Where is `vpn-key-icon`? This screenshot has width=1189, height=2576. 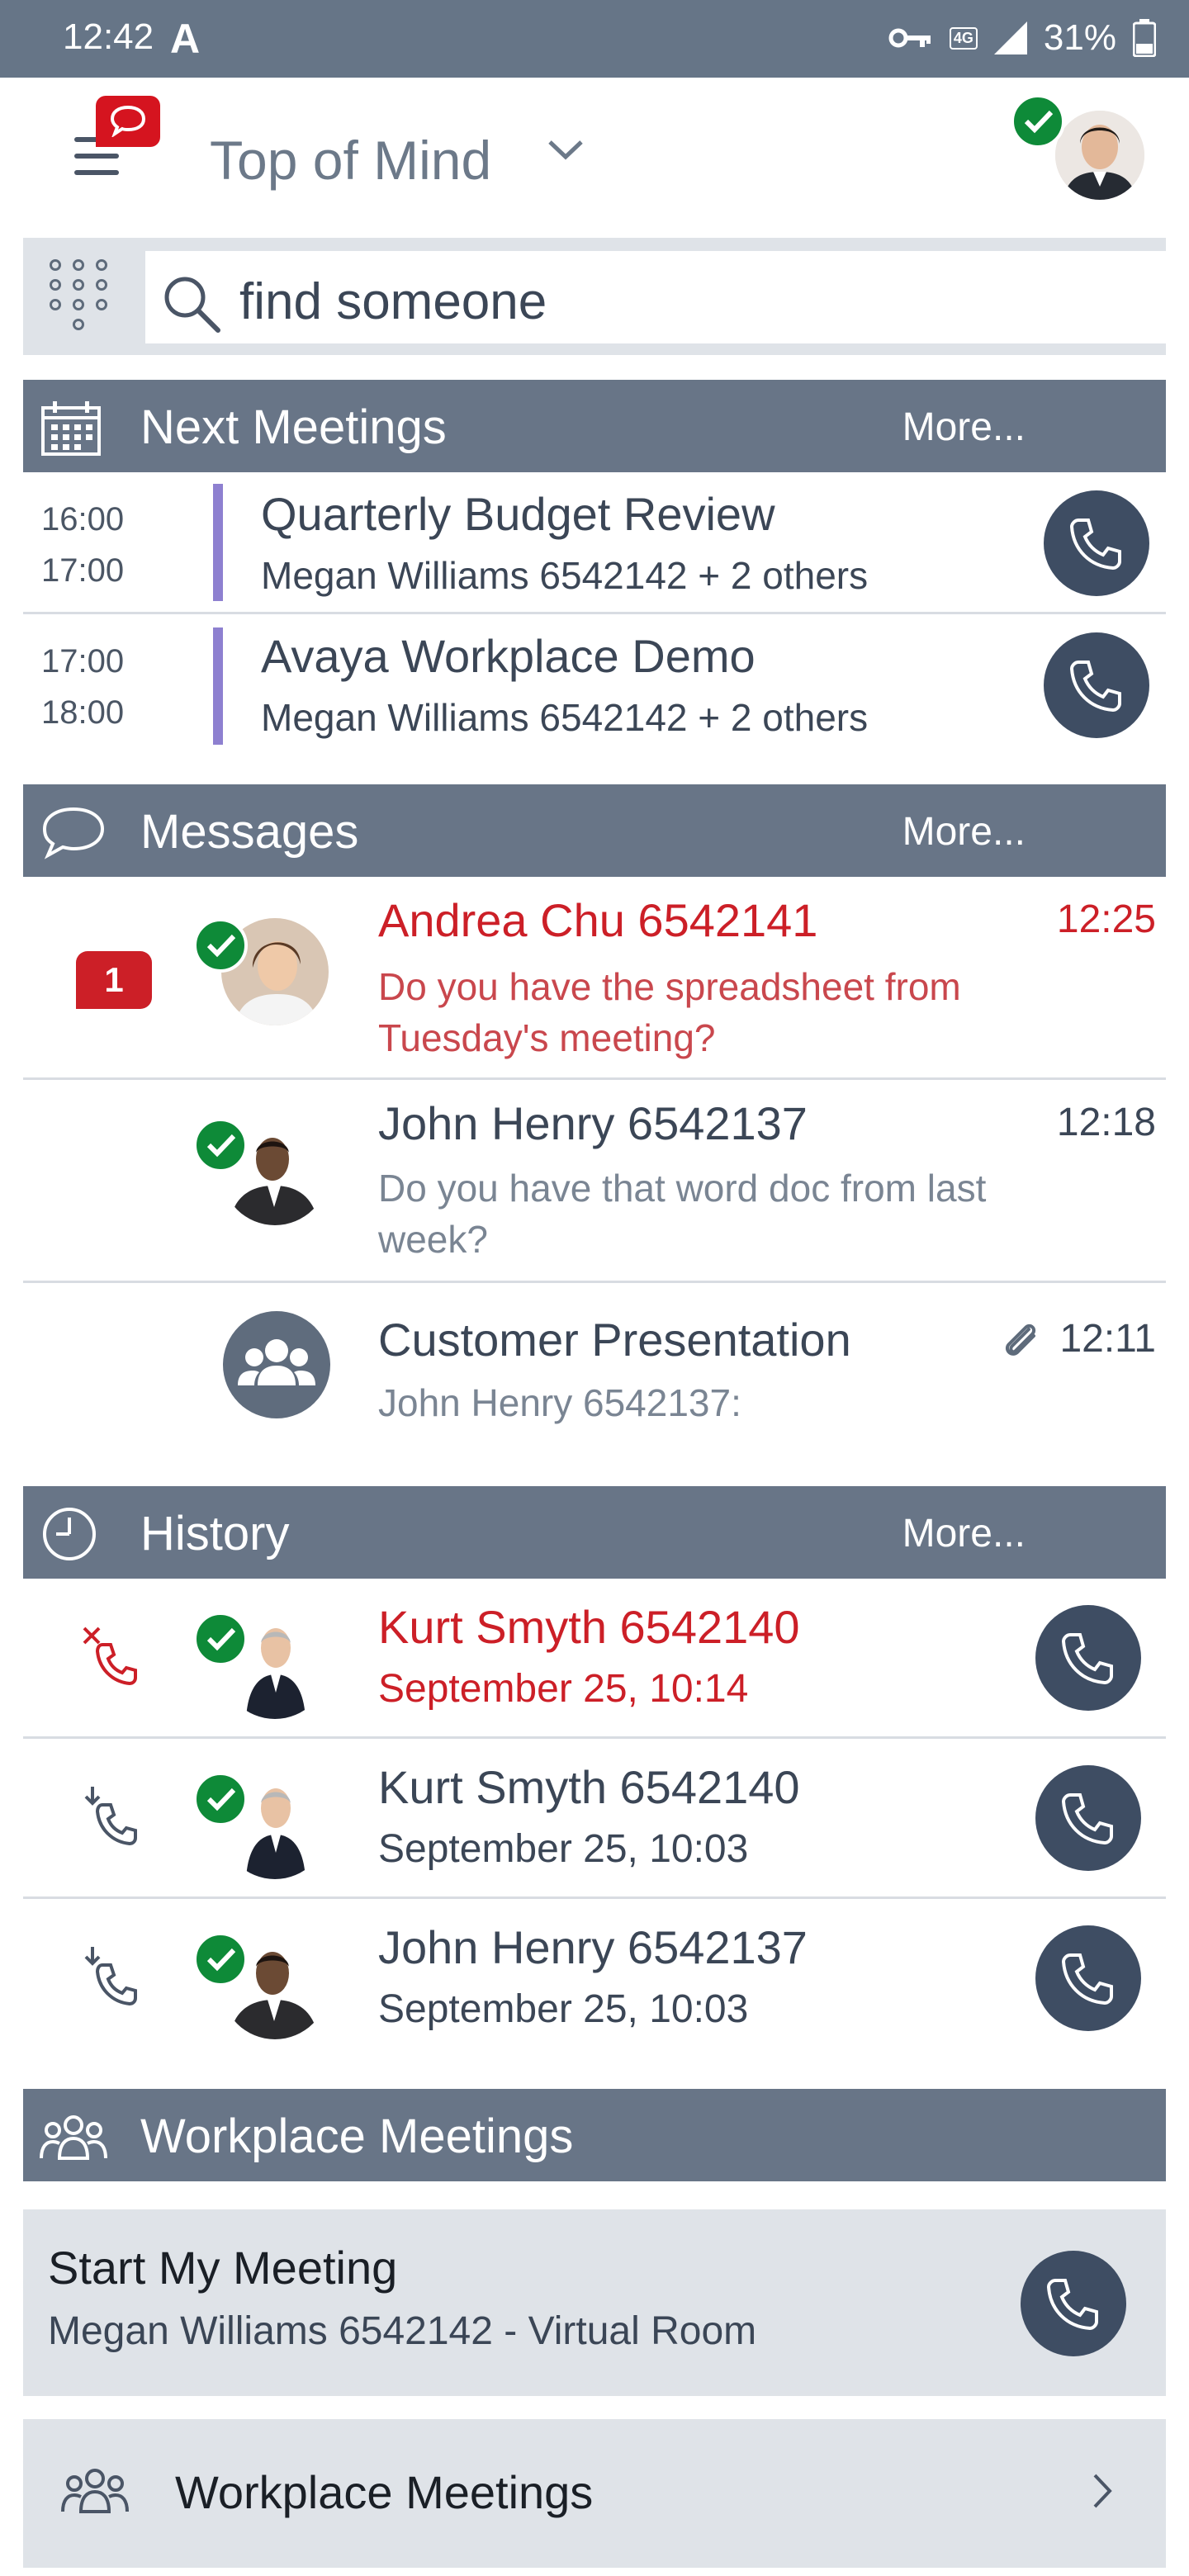
vpn-key-icon is located at coordinates (909, 38).